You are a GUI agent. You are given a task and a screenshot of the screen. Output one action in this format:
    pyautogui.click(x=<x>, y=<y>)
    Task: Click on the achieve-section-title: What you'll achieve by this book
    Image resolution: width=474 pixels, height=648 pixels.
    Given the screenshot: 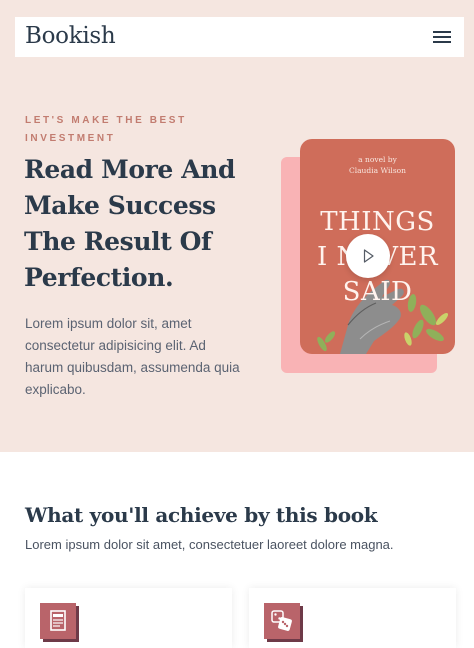 What is the action you would take?
    pyautogui.click(x=201, y=515)
    